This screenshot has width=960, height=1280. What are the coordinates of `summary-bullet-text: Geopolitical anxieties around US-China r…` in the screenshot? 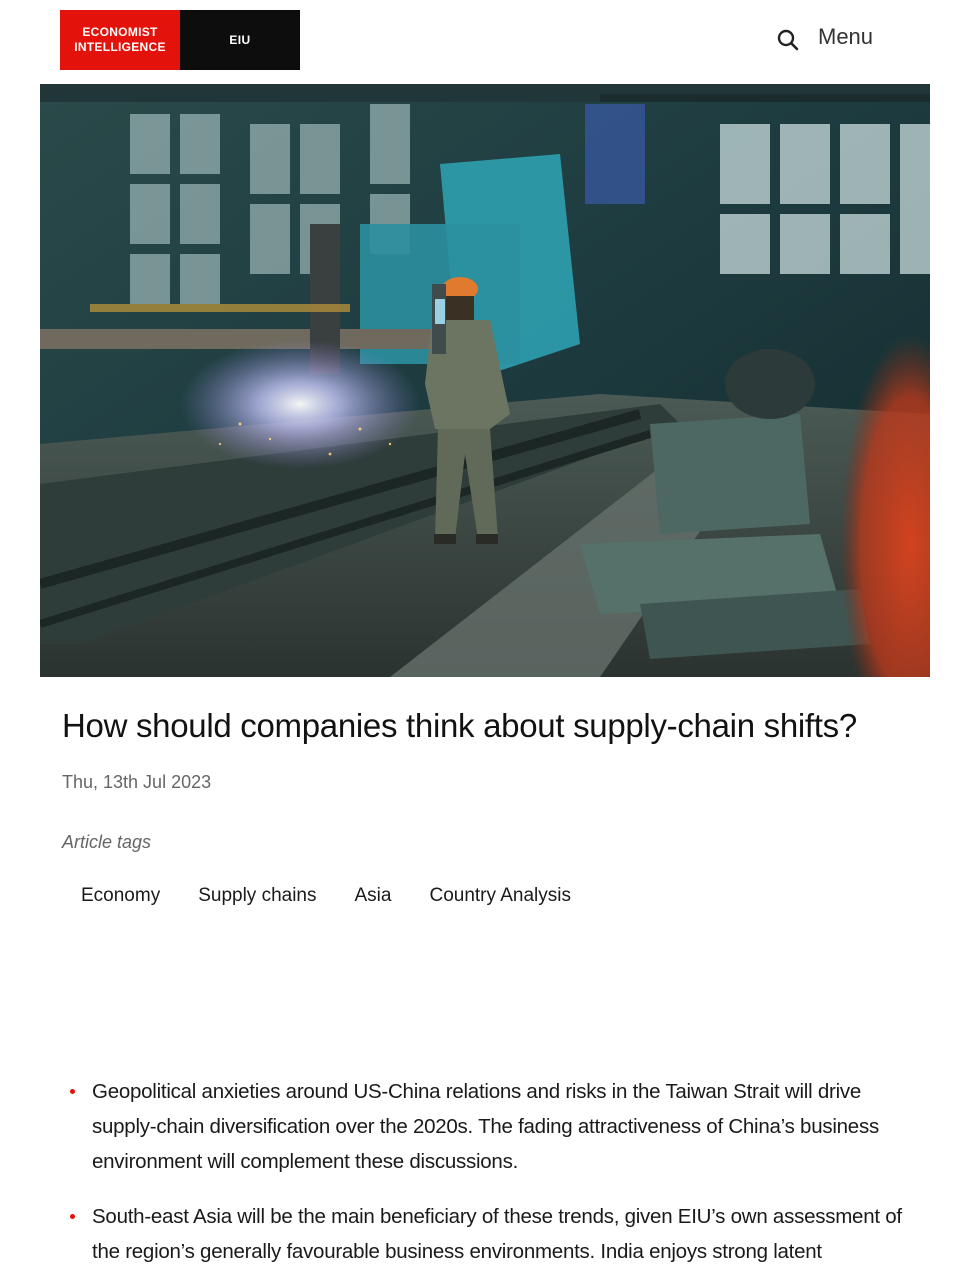 It's located at (485, 1126).